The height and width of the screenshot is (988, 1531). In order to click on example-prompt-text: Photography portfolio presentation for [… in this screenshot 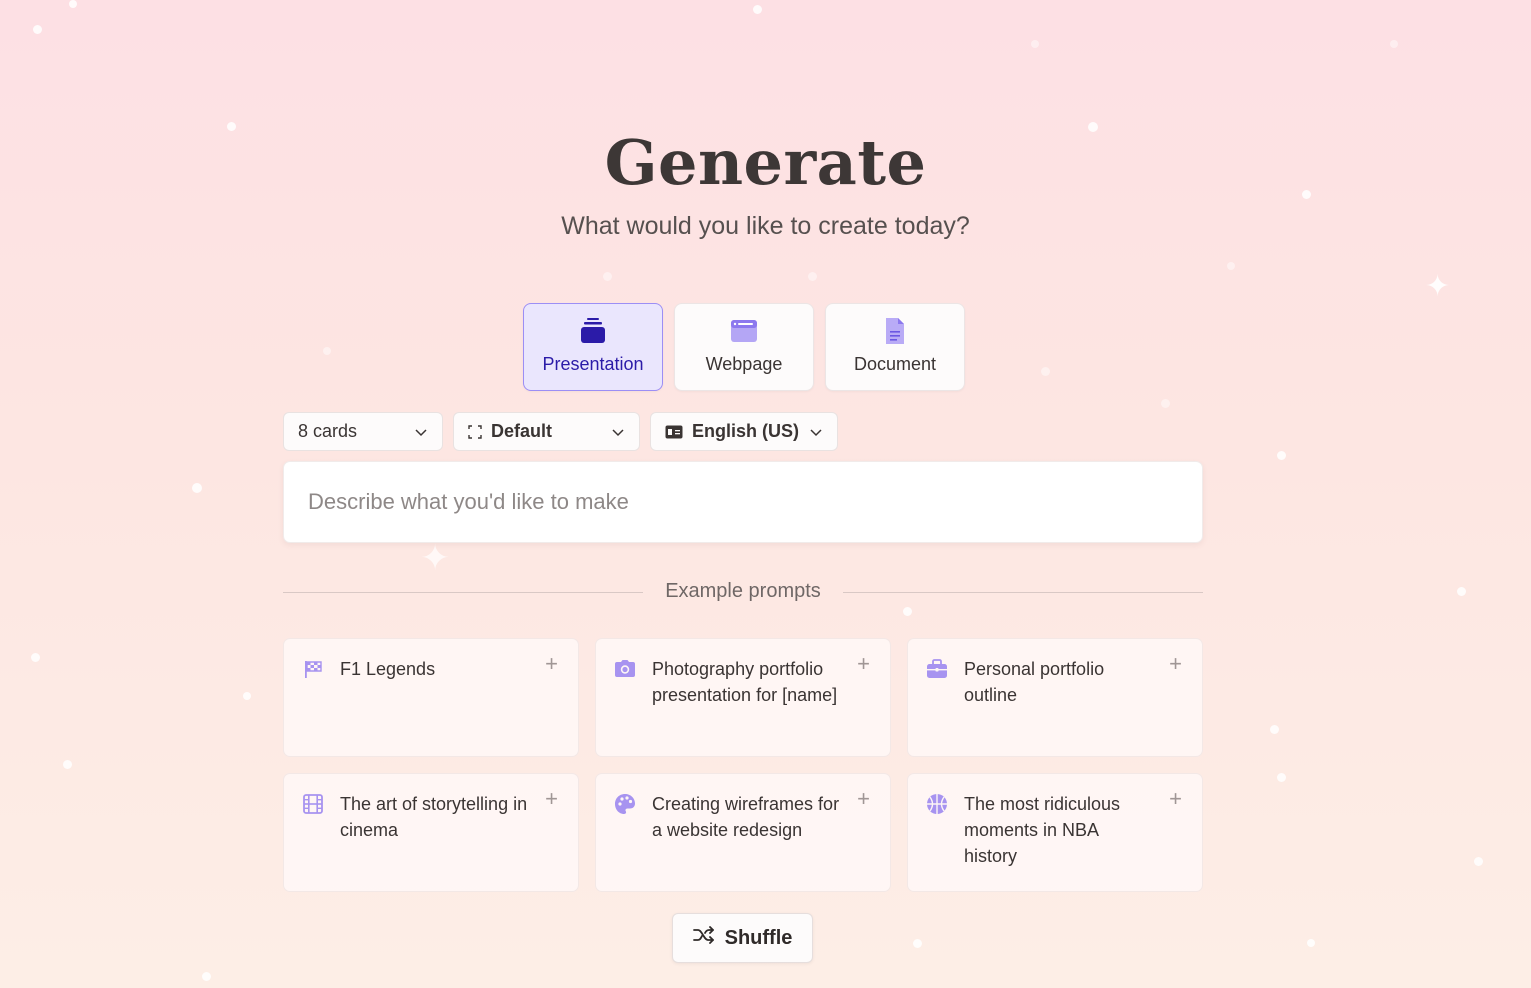, I will do `click(745, 682)`.